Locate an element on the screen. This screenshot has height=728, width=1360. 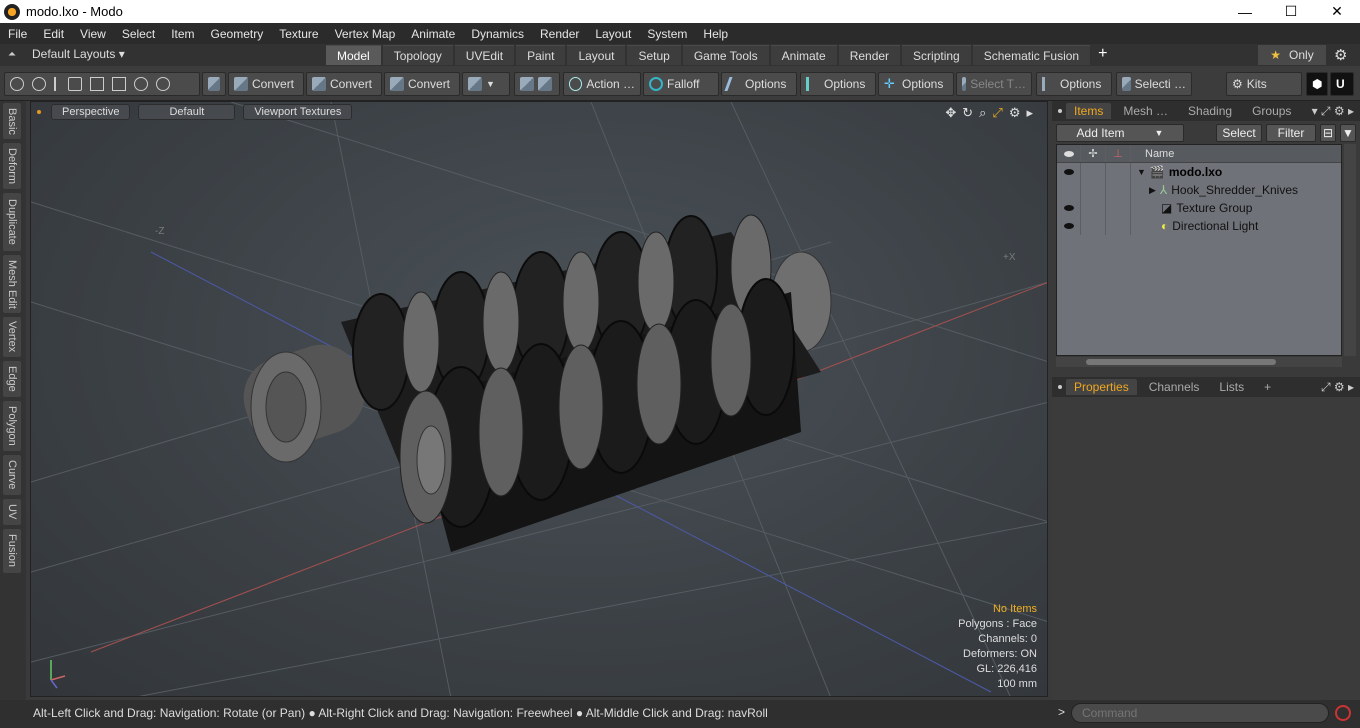
menu-geometry: Geometry is located at coordinates (237, 34).